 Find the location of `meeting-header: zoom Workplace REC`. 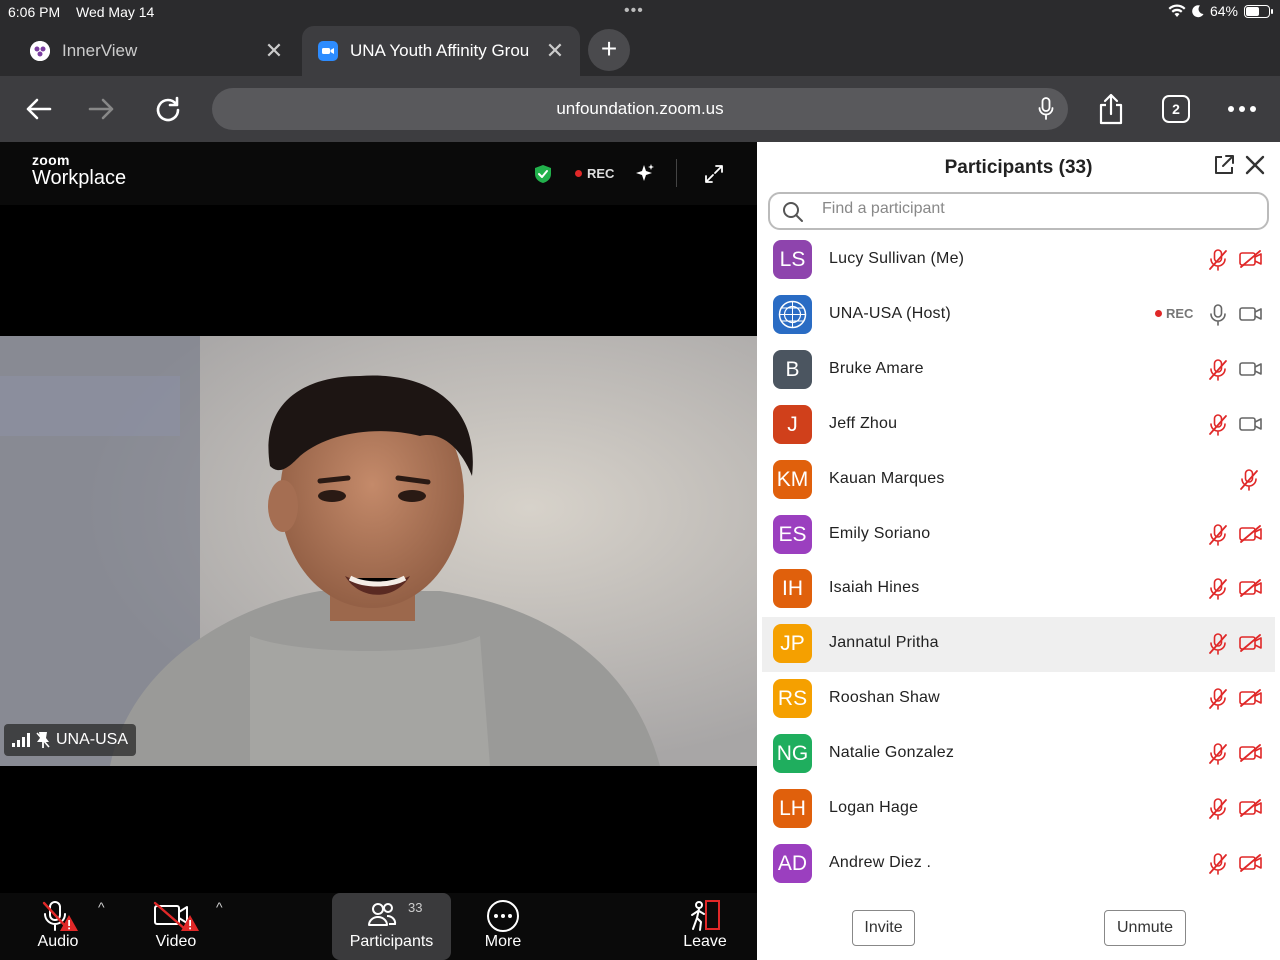

meeting-header: zoom Workplace REC is located at coordinates (378, 173).